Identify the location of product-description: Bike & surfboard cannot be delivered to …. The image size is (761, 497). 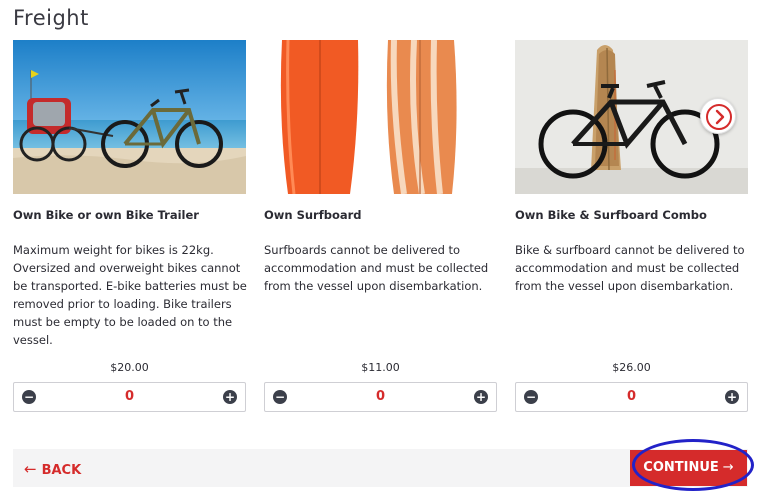
(630, 268).